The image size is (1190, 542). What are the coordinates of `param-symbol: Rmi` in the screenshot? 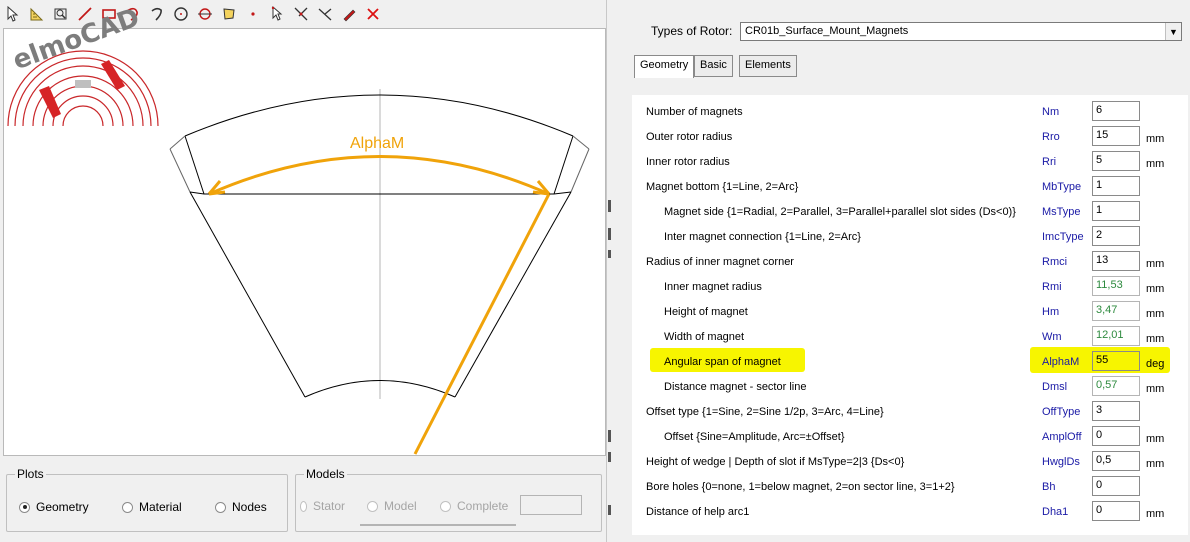 It's located at (1052, 287).